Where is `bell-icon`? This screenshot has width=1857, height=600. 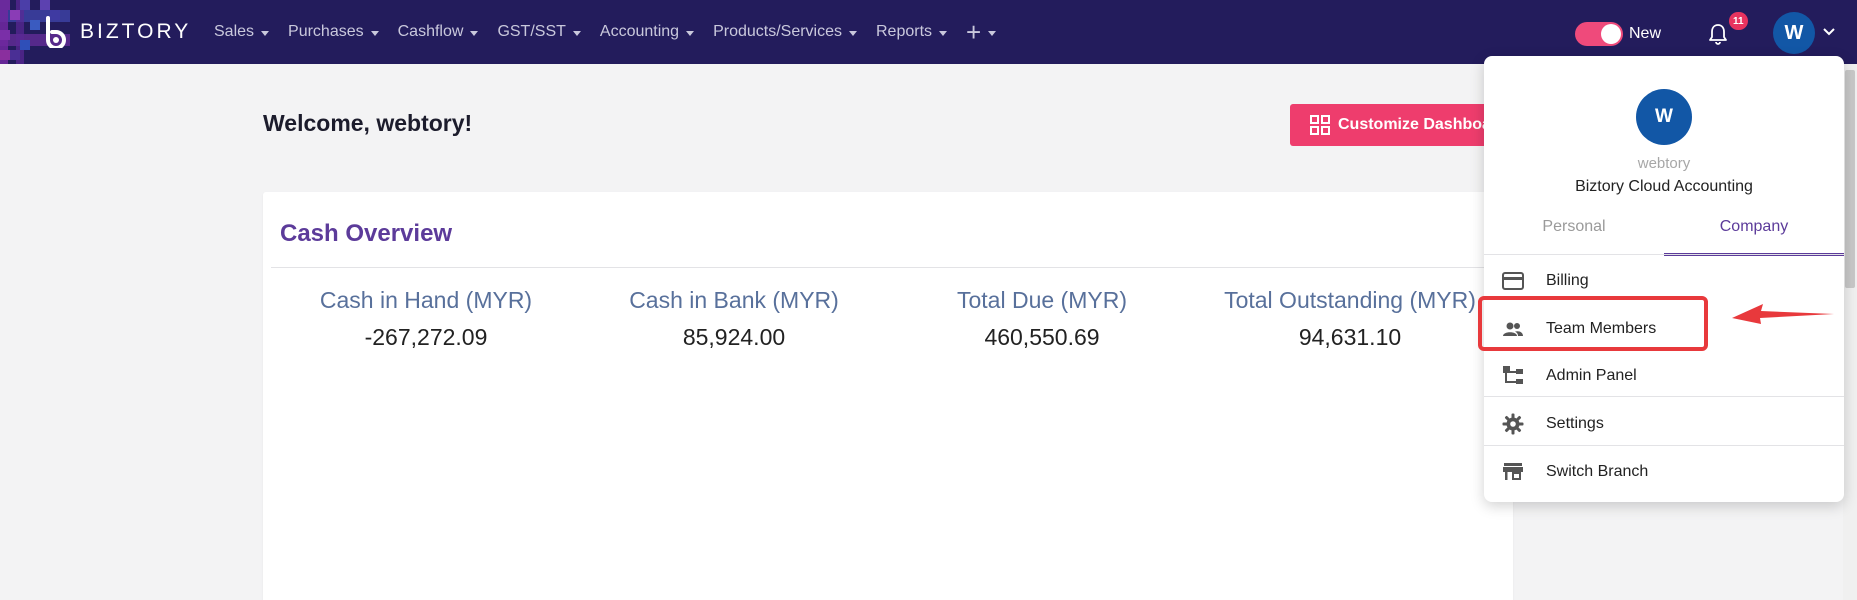
bell-icon is located at coordinates (1718, 34).